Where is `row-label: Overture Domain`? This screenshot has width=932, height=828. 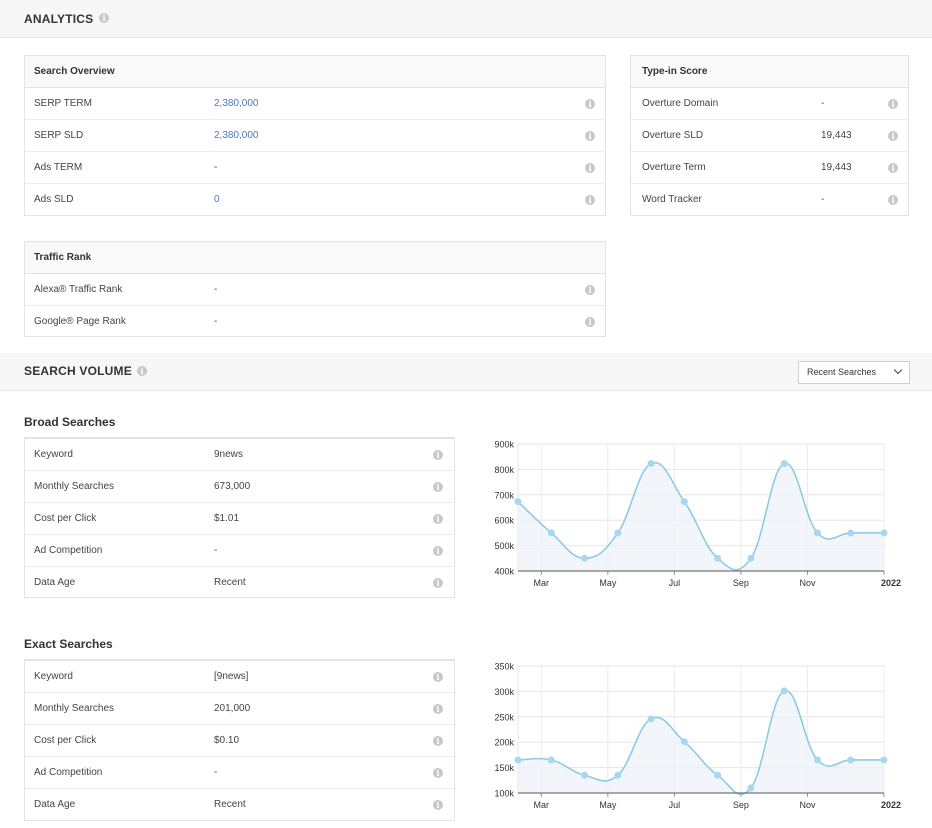
row-label: Overture Domain is located at coordinates (680, 103).